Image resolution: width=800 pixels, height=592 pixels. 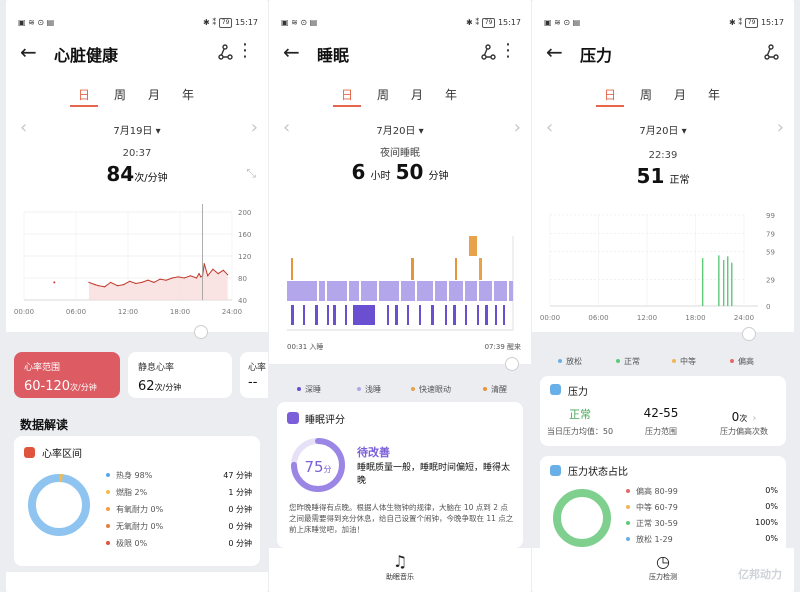 What do you see at coordinates (742, 361) in the screenshot?
I see `legend-high: 偏高` at bounding box center [742, 361].